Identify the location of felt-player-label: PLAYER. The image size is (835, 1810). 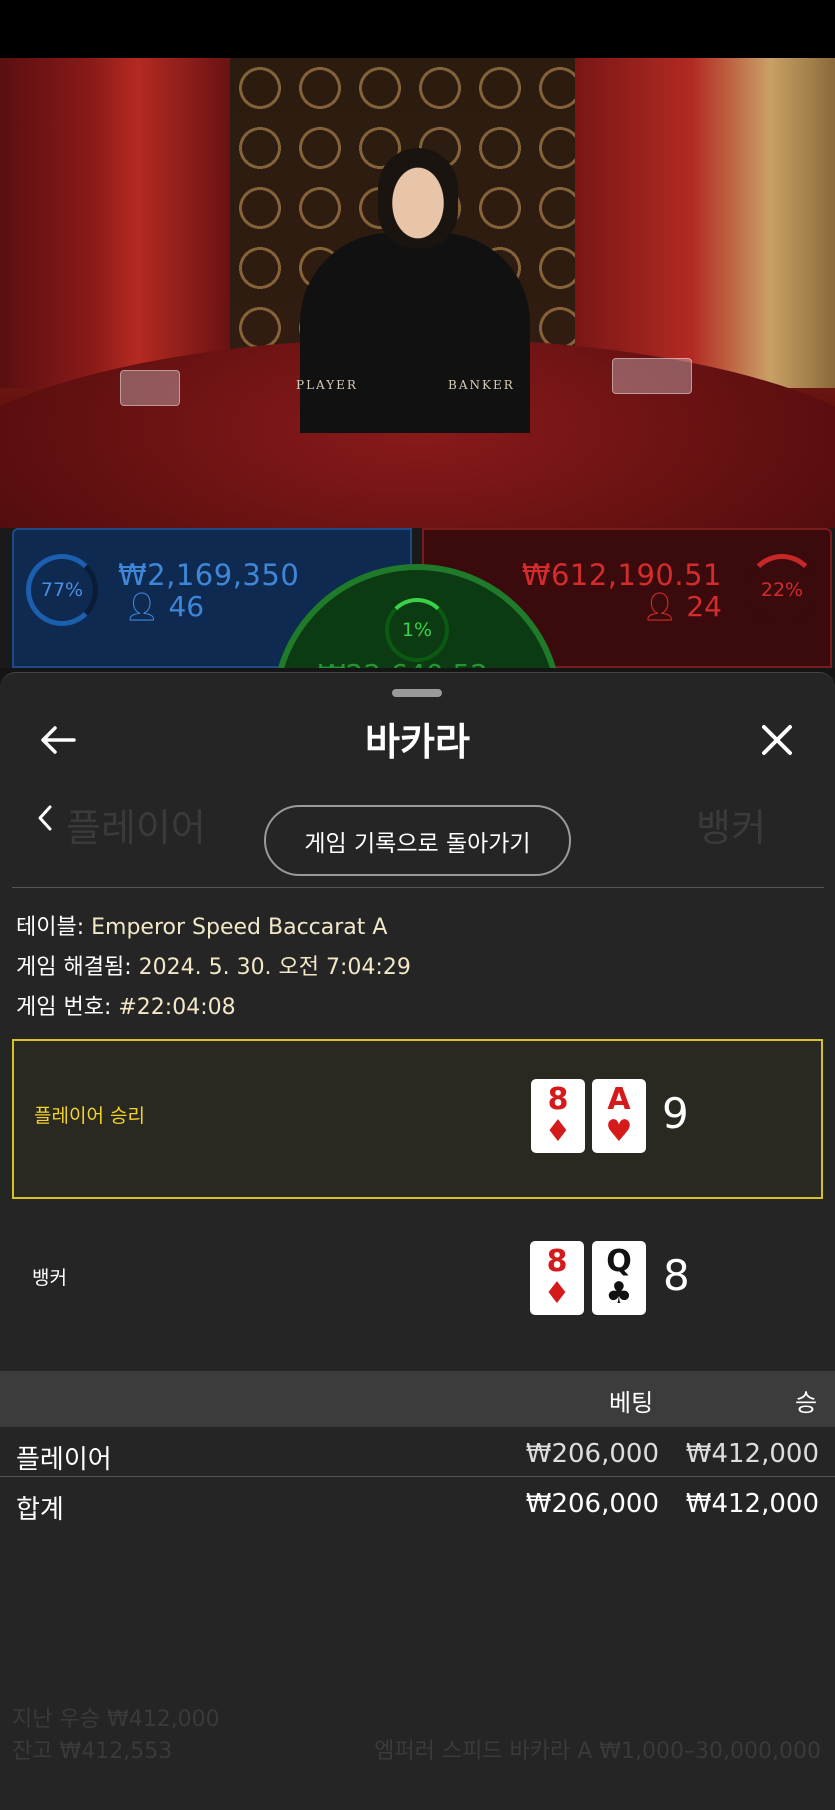
(327, 385).